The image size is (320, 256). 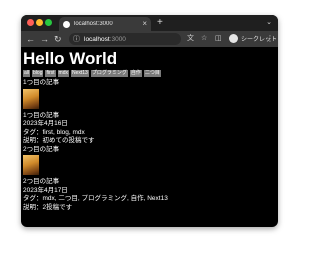 I want to click on article-date: 2023年4月17日, so click(x=45, y=190).